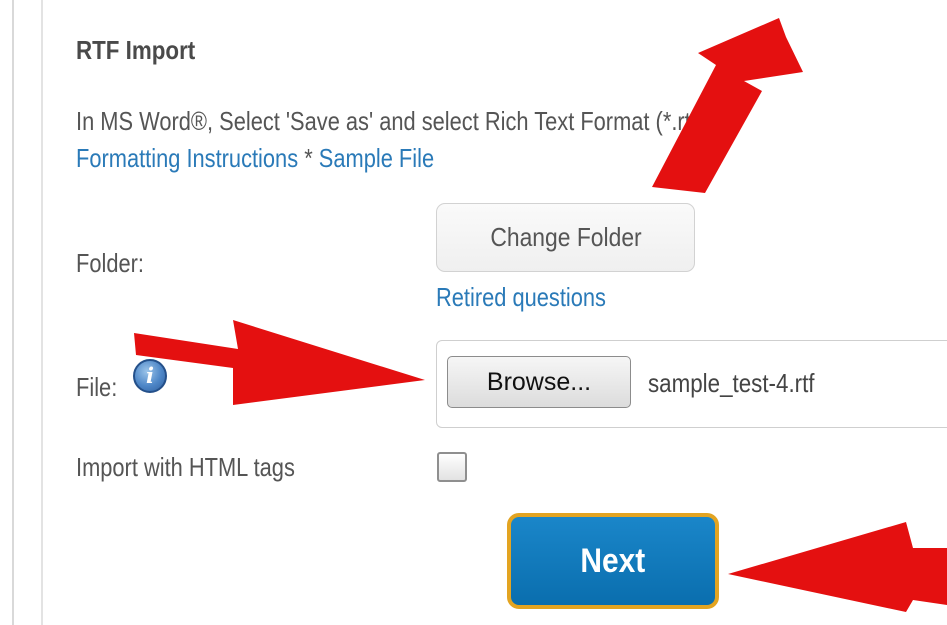 The width and height of the screenshot is (947, 625). Describe the element at coordinates (727, 105) in the screenshot. I see `arrow-to-change-folder` at that location.